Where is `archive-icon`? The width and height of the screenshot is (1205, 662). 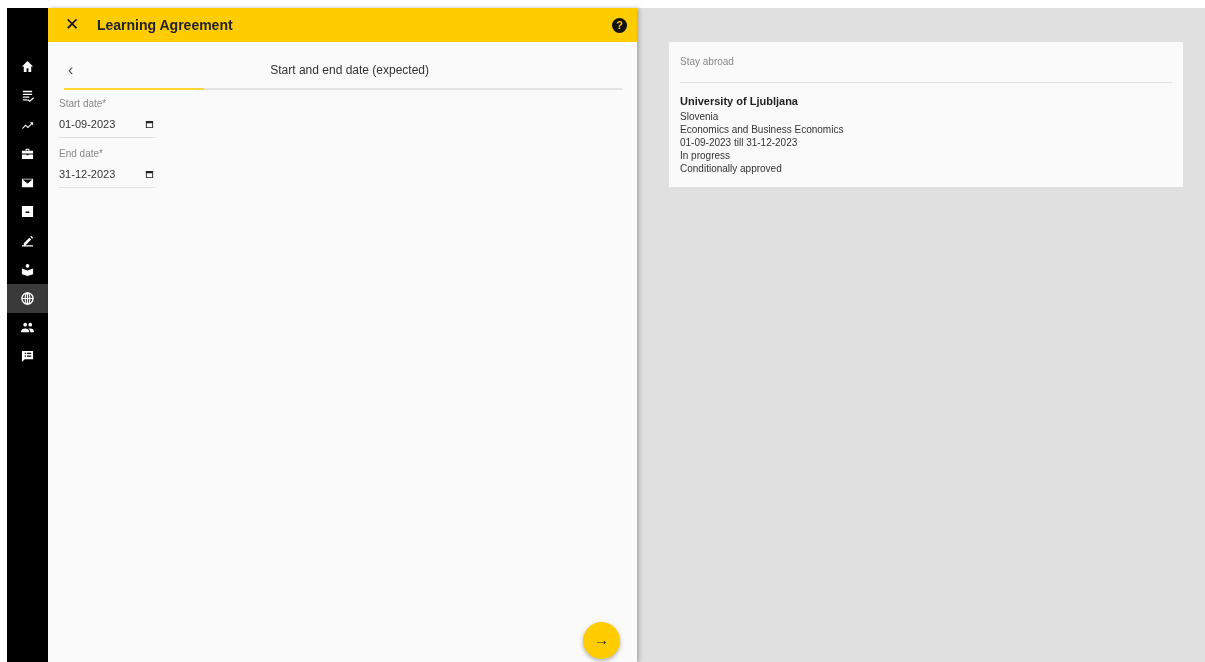
archive-icon is located at coordinates (27, 211).